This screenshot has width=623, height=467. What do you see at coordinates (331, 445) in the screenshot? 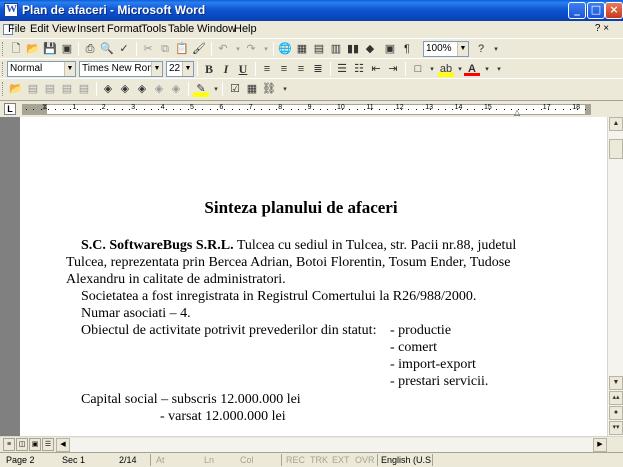
I see `horizontal-scrollbar: ◀ ▶` at bounding box center [331, 445].